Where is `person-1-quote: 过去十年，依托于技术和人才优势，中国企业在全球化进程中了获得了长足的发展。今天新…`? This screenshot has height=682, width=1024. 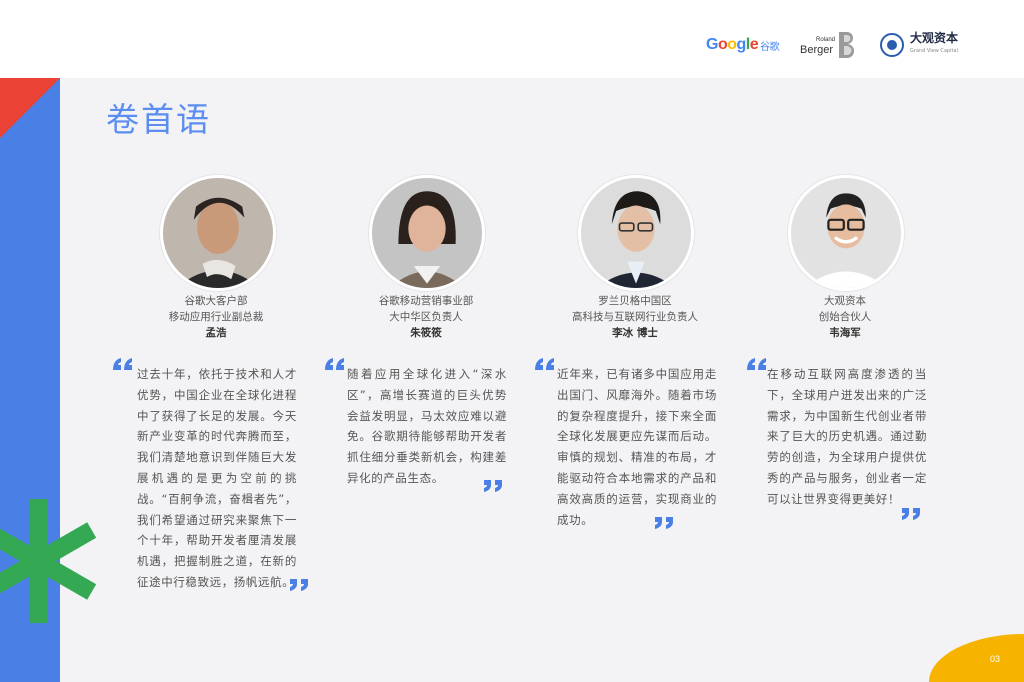
person-1-quote: 过去十年，依托于技术和人才优势，中国企业在全球化进程中了获得了长足的发展。今天新… is located at coordinates (217, 478).